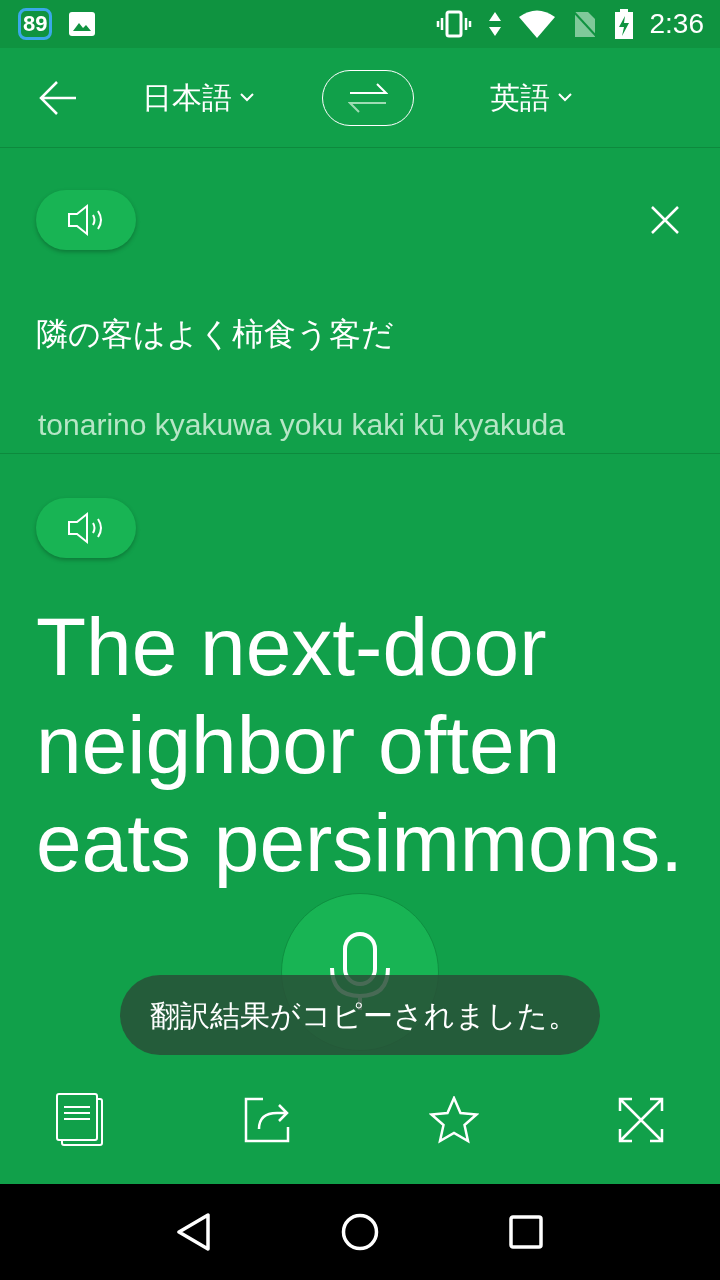 The height and width of the screenshot is (1280, 720). I want to click on romanization-text: tonarino kyakuwa yoku kaki kū kyakuda, so click(302, 425).